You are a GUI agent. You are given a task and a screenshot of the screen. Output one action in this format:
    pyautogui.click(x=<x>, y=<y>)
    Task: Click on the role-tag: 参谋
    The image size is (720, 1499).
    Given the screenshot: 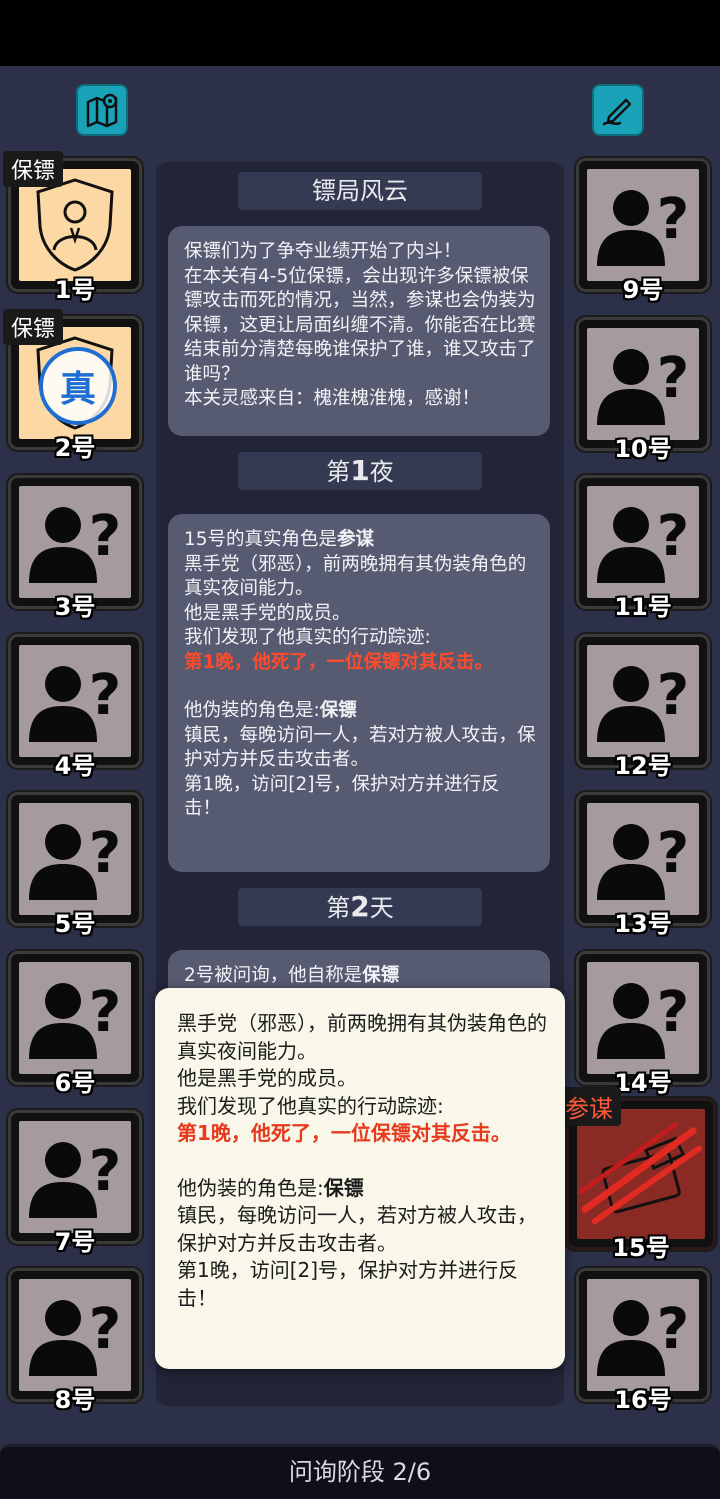 What is the action you would take?
    pyautogui.click(x=589, y=1106)
    